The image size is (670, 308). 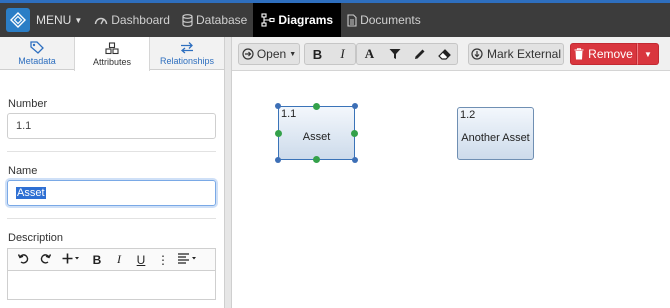 I want to click on arrow-circle-down-icon, so click(x=477, y=54).